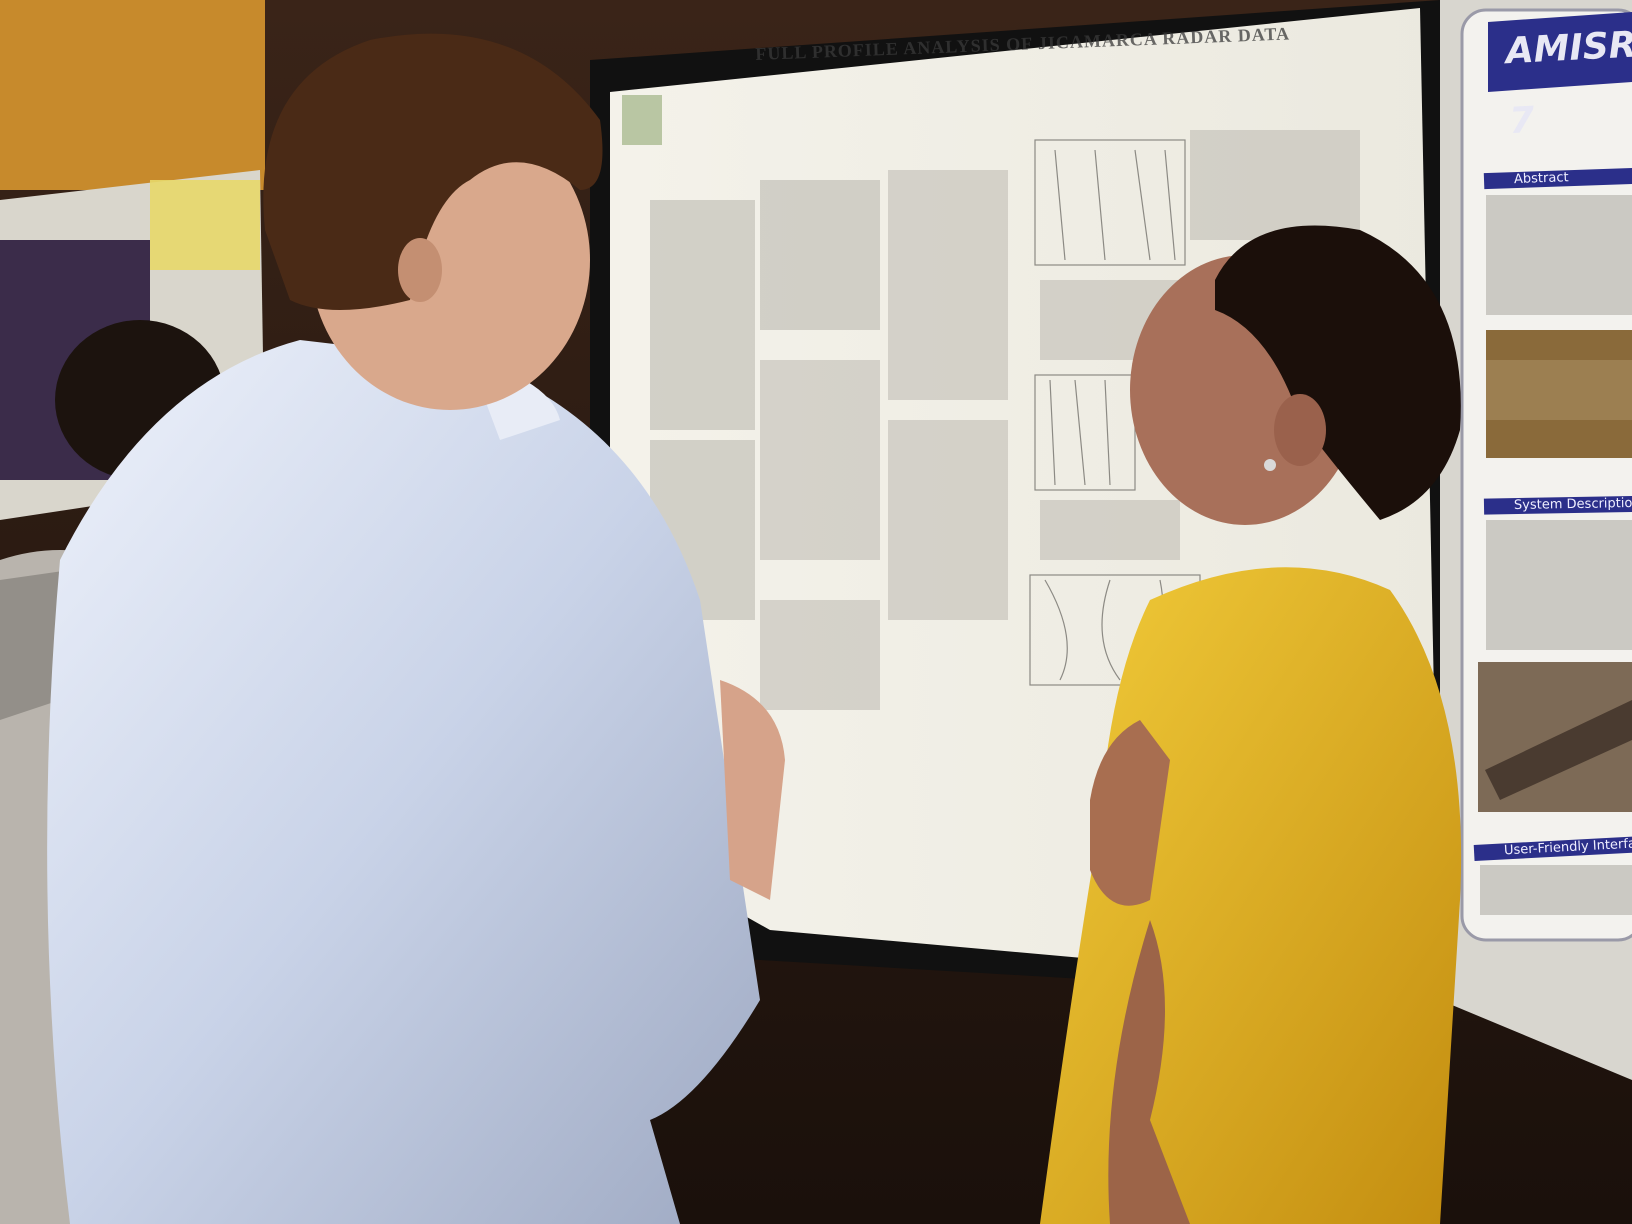  What do you see at coordinates (1557, 505) in the screenshot?
I see `amisr-system-heading: System Description` at bounding box center [1557, 505].